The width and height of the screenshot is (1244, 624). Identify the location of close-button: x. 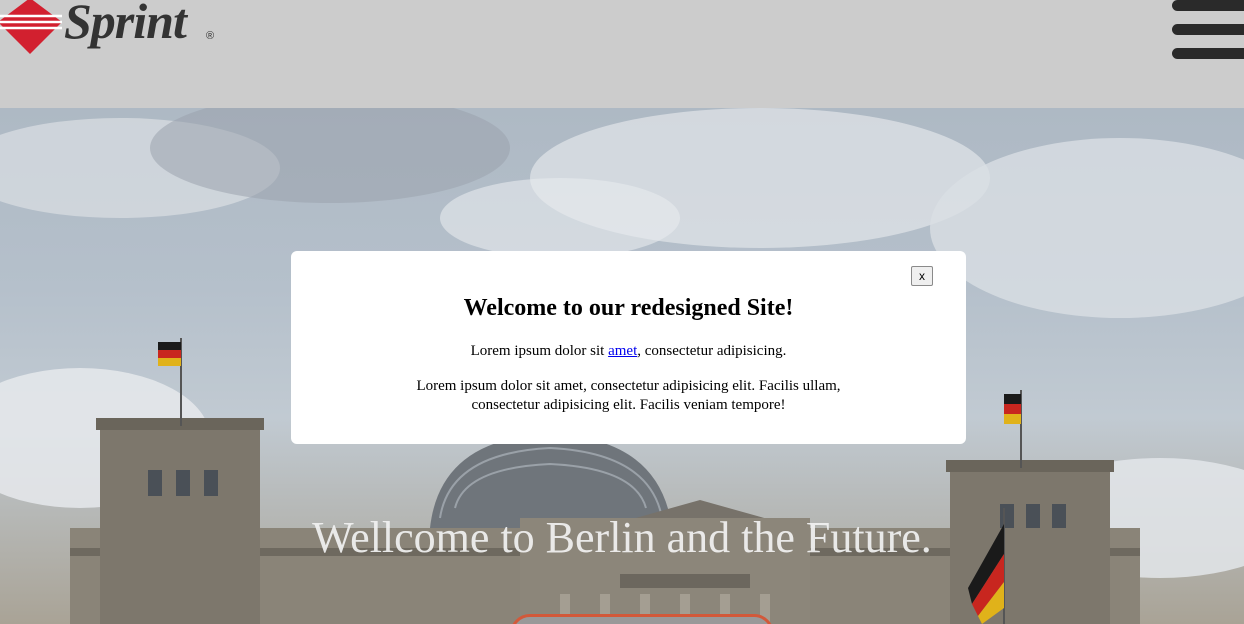
(922, 276).